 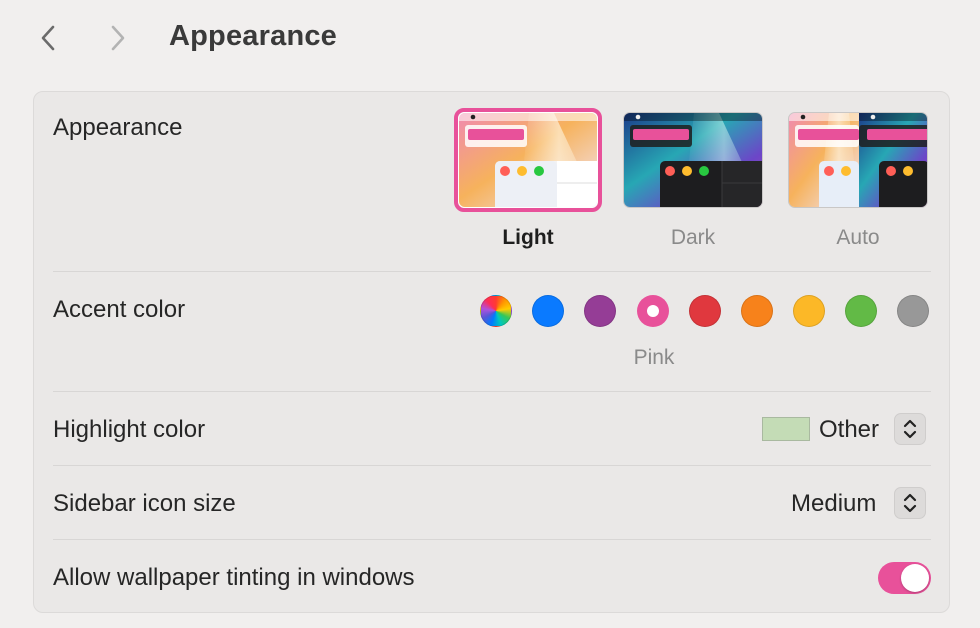 What do you see at coordinates (693, 237) in the screenshot?
I see `appearance-option-label: Dark` at bounding box center [693, 237].